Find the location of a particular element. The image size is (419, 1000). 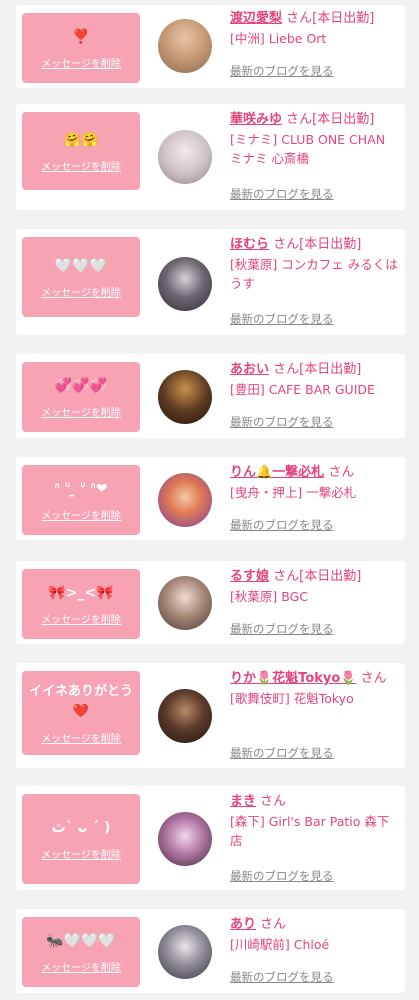

shop-name: [川崎駅前] Chloé is located at coordinates (280, 944).